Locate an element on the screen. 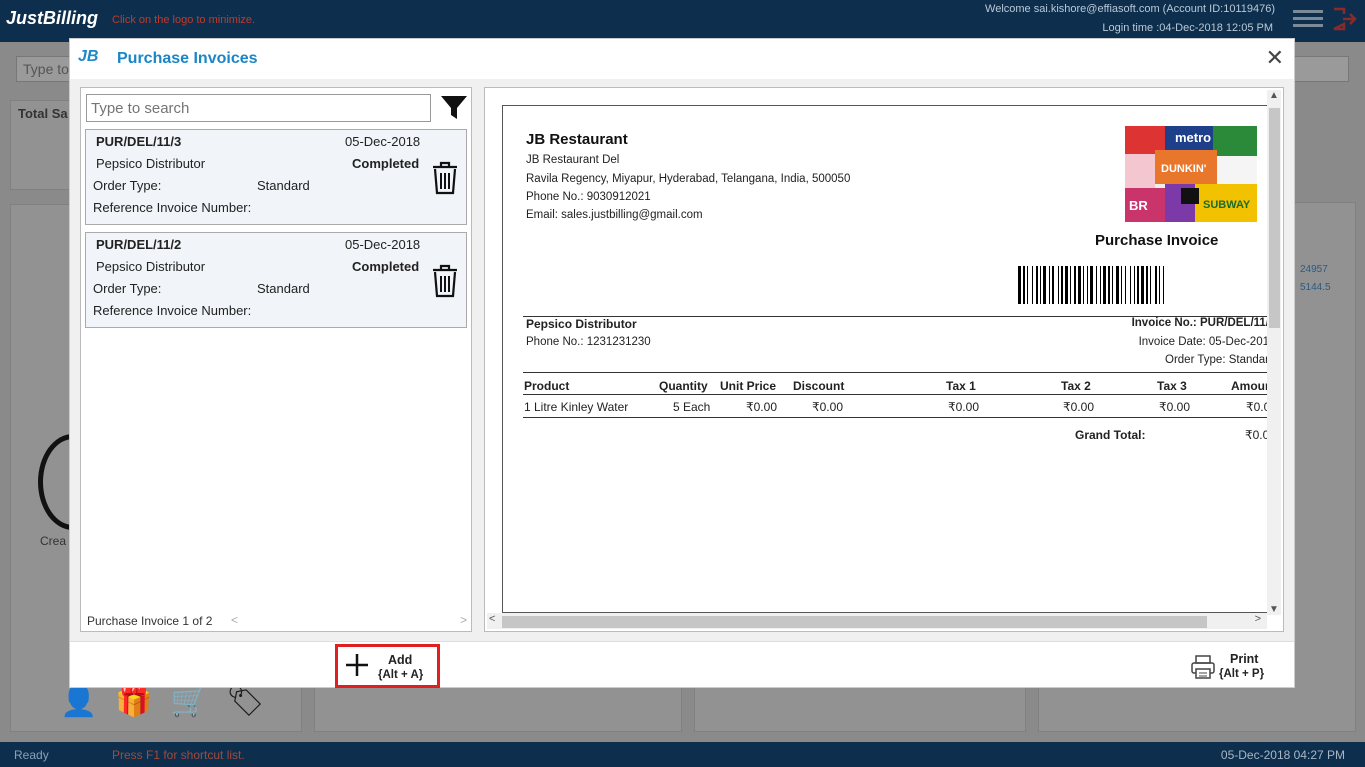  horizontal-scrollbar: < > is located at coordinates (877, 621).